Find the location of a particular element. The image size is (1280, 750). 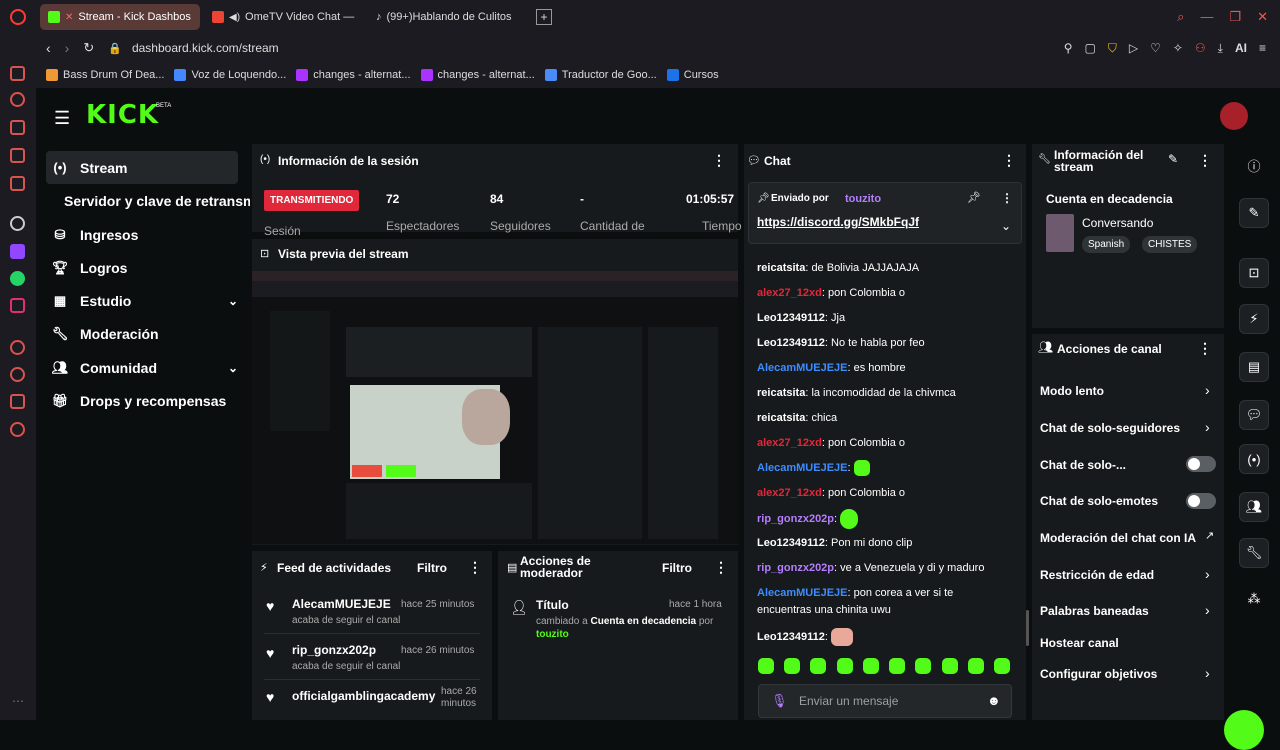

tab-ometv: ◀) OmeTV Video Chat — is located at coordinates (284, 17).